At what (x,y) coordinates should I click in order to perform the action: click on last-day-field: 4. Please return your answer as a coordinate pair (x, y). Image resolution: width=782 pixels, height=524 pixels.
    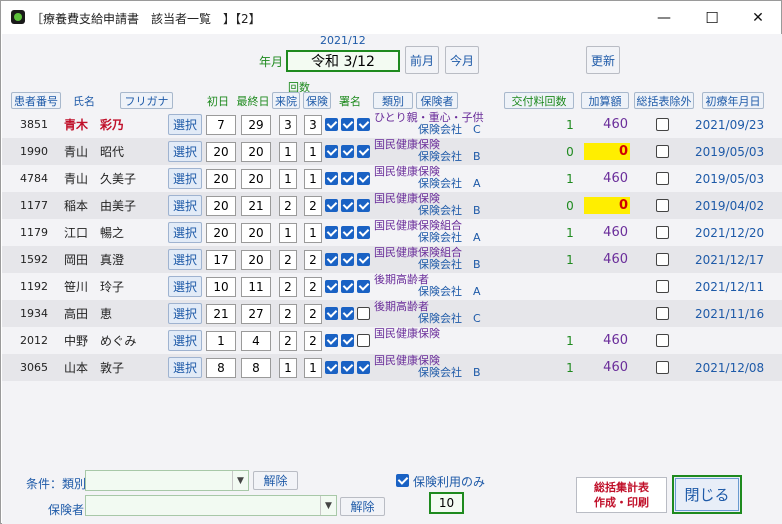
    Looking at the image, I should click on (256, 341).